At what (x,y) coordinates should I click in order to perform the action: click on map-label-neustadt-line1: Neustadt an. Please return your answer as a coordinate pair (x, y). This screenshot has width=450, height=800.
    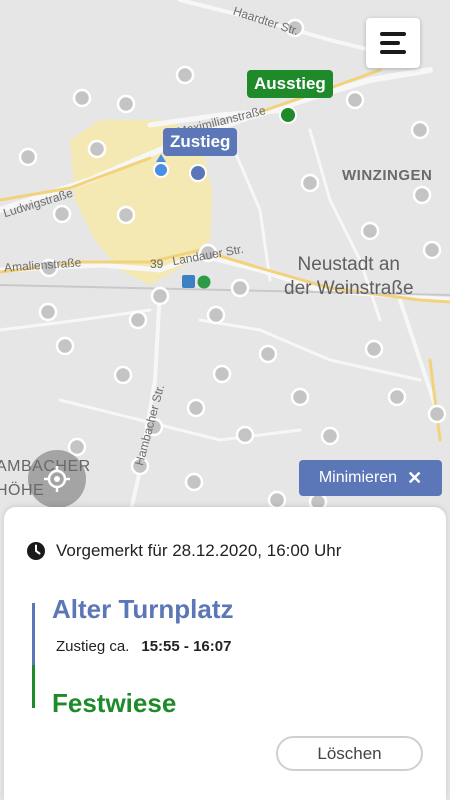
    Looking at the image, I should click on (348, 264).